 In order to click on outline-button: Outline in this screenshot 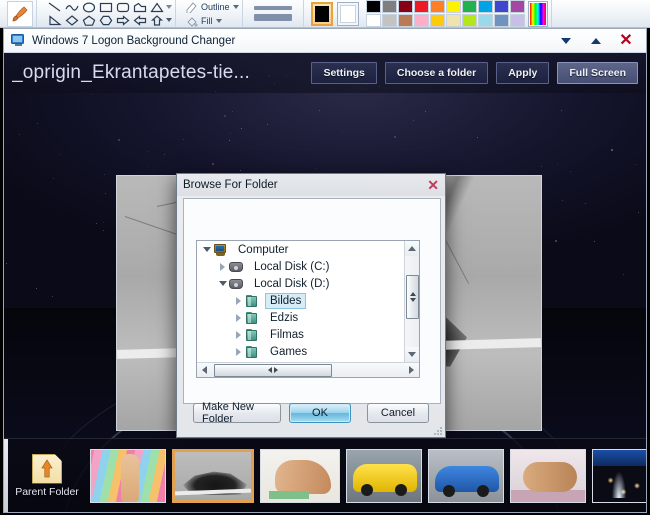, I will do `click(212, 7)`.